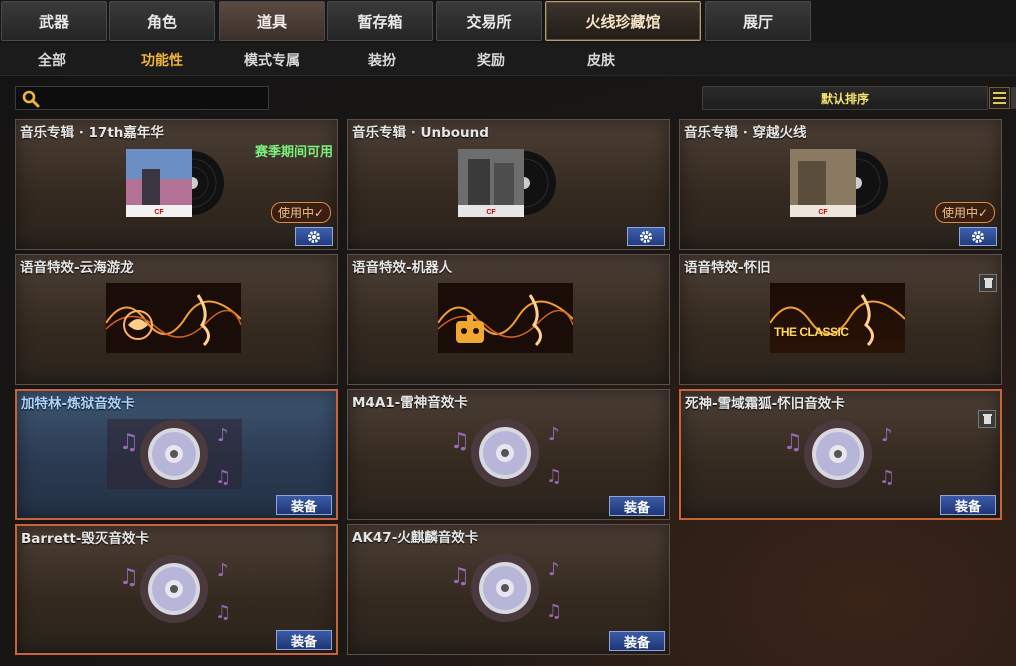 Image resolution: width=1016 pixels, height=666 pixels. I want to click on season-note: 赛季期间可用, so click(293, 152).